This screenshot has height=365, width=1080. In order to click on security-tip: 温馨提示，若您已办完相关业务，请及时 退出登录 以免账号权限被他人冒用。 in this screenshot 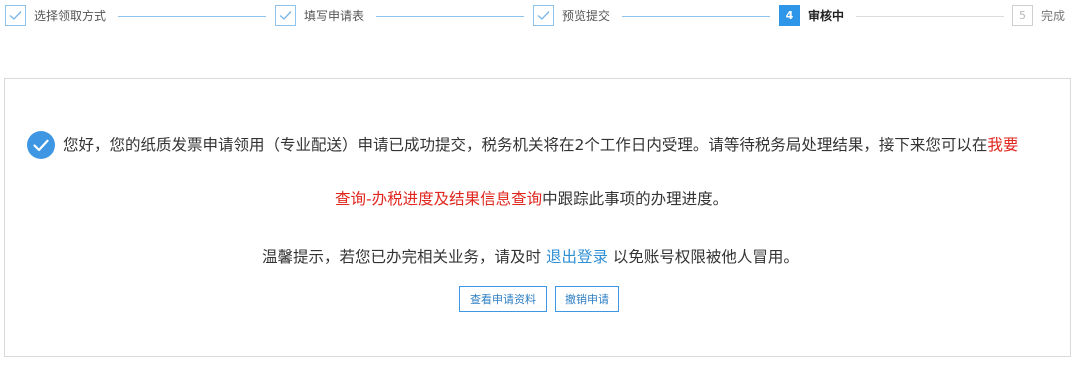, I will do `click(530, 257)`.